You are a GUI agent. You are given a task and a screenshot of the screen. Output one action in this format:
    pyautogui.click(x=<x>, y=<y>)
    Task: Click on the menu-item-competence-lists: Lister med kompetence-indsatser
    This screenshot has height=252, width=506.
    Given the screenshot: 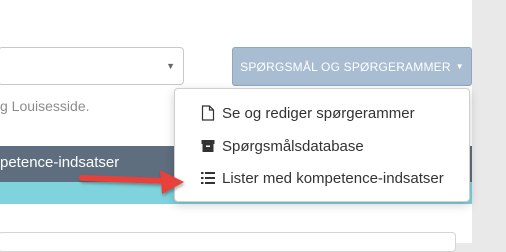 What is the action you would take?
    pyautogui.click(x=322, y=178)
    